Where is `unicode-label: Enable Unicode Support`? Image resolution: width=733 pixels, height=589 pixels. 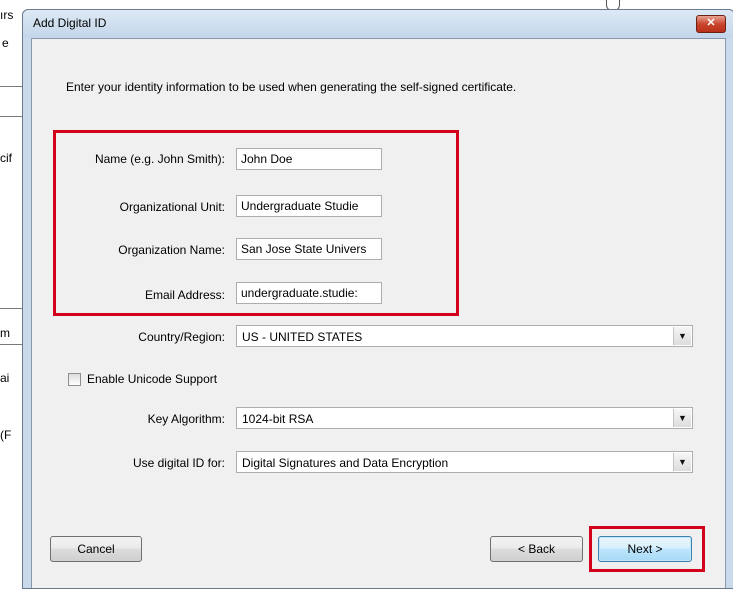
unicode-label: Enable Unicode Support is located at coordinates (152, 379).